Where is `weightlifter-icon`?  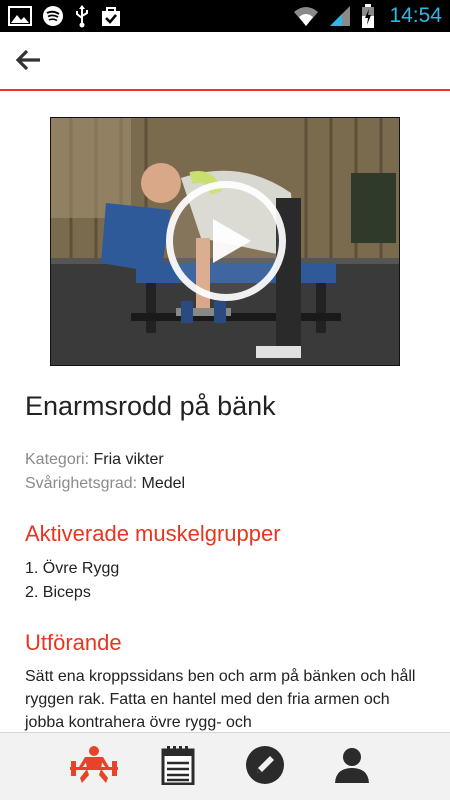 weightlifter-icon is located at coordinates (94, 767).